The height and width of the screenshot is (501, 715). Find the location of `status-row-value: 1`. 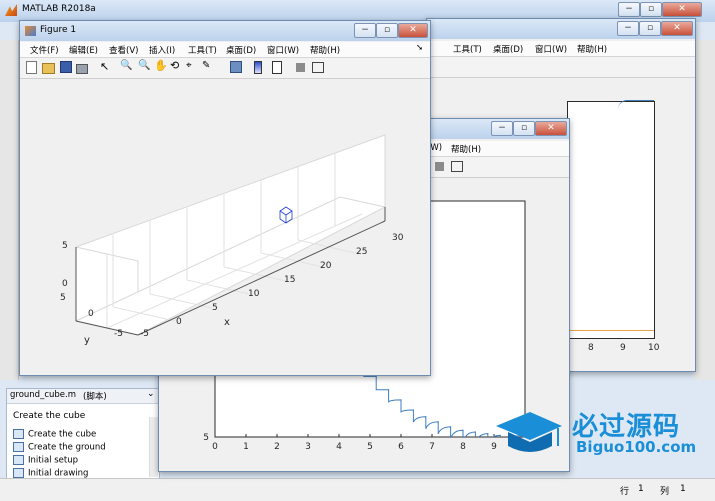

status-row-value: 1 is located at coordinates (641, 489).